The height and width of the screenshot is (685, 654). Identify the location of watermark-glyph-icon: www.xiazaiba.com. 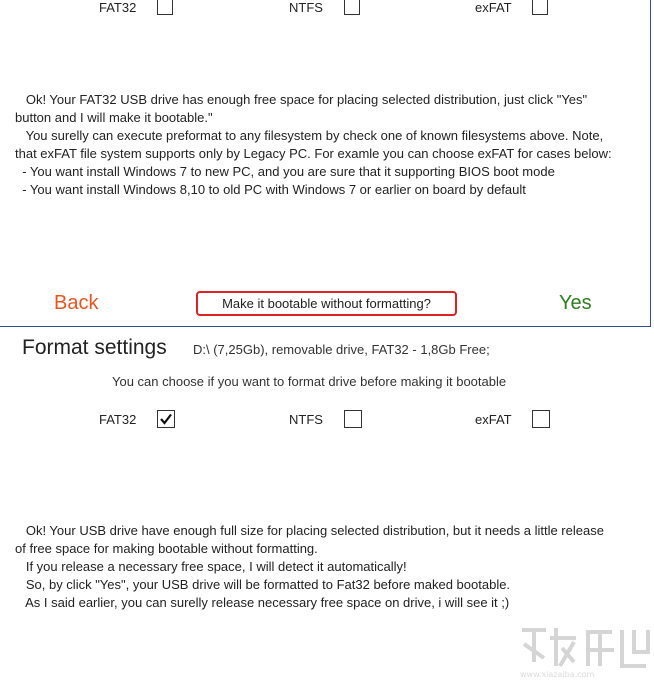
(585, 653).